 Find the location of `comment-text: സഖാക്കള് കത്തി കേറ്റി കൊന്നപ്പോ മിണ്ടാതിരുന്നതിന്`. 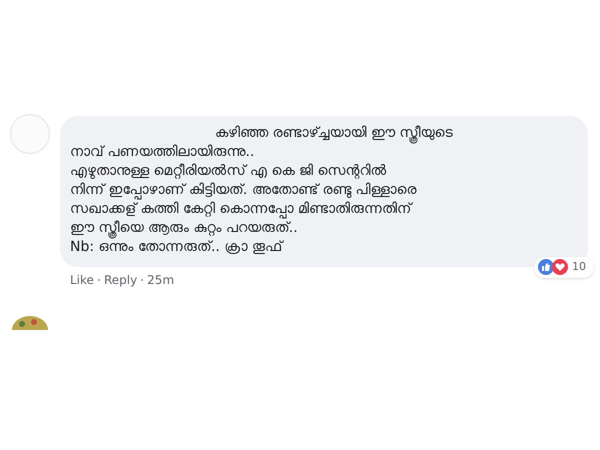

comment-text: സഖാക്കള് കത്തി കേറ്റി കൊന്നപ്പോ മിണ്ടാതിരുന്നതിന് is located at coordinates (242, 209).